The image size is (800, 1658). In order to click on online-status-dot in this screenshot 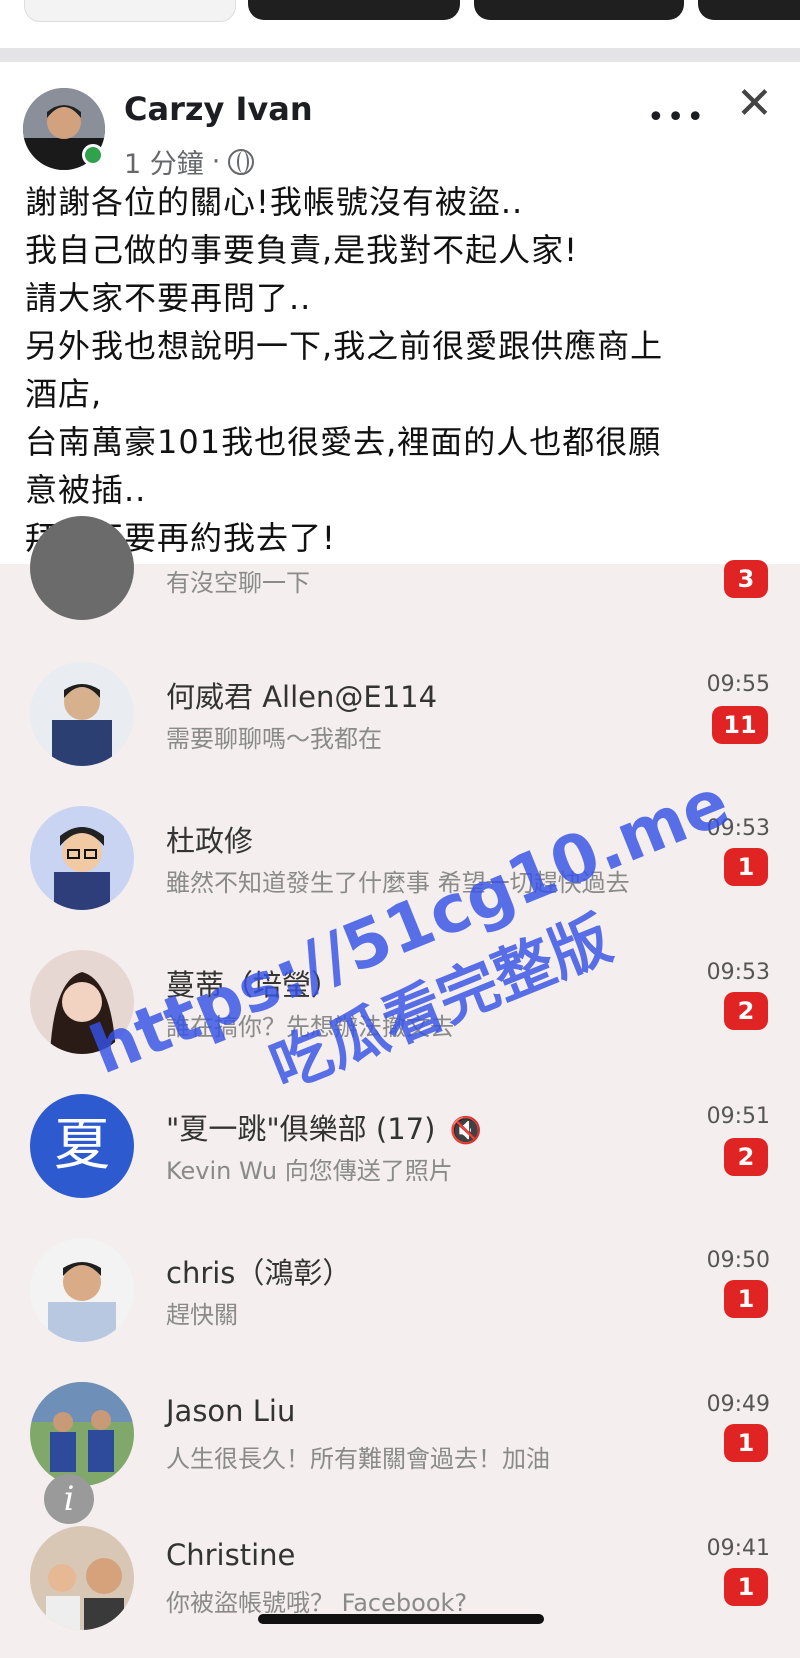, I will do `click(93, 155)`.